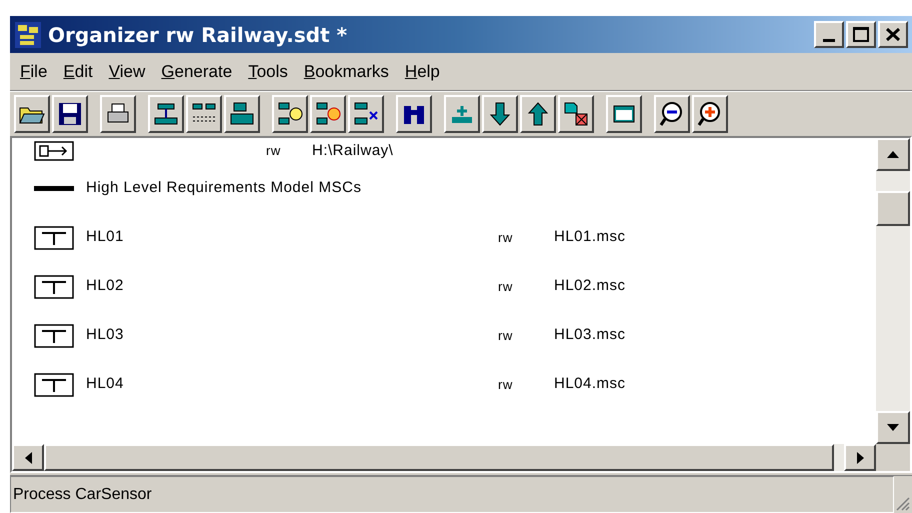  Describe the element at coordinates (590, 384) in the screenshot. I see `file-name: HL04.msc` at that location.